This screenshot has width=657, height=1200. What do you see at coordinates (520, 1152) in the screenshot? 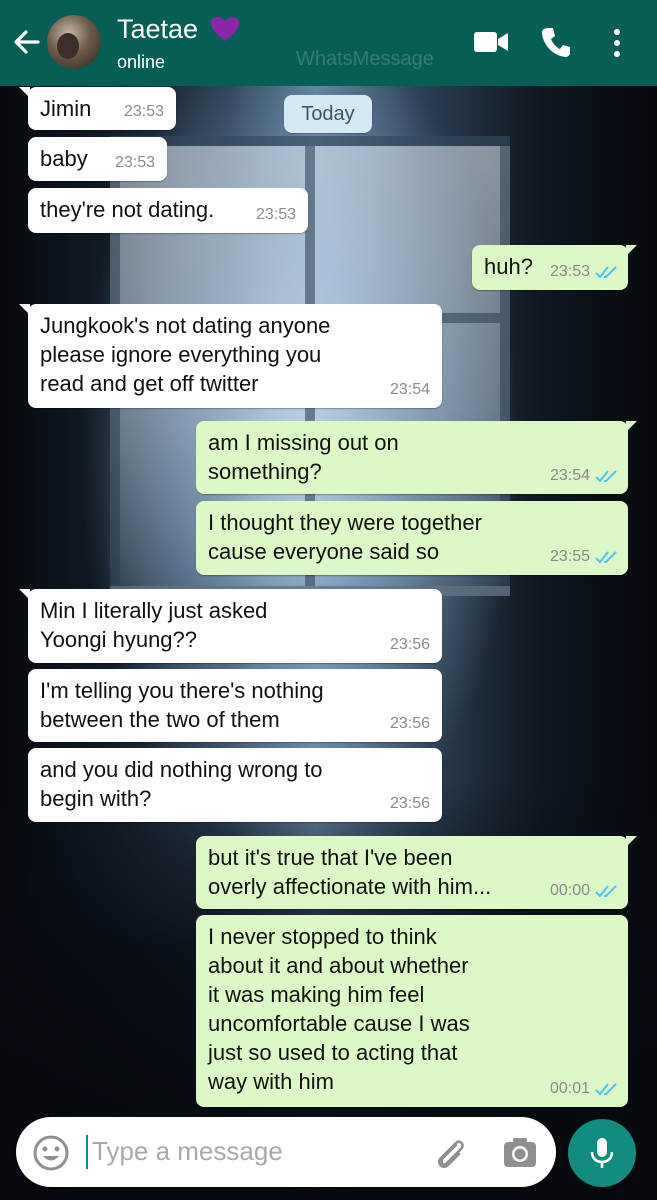
I see `camera-icon` at bounding box center [520, 1152].